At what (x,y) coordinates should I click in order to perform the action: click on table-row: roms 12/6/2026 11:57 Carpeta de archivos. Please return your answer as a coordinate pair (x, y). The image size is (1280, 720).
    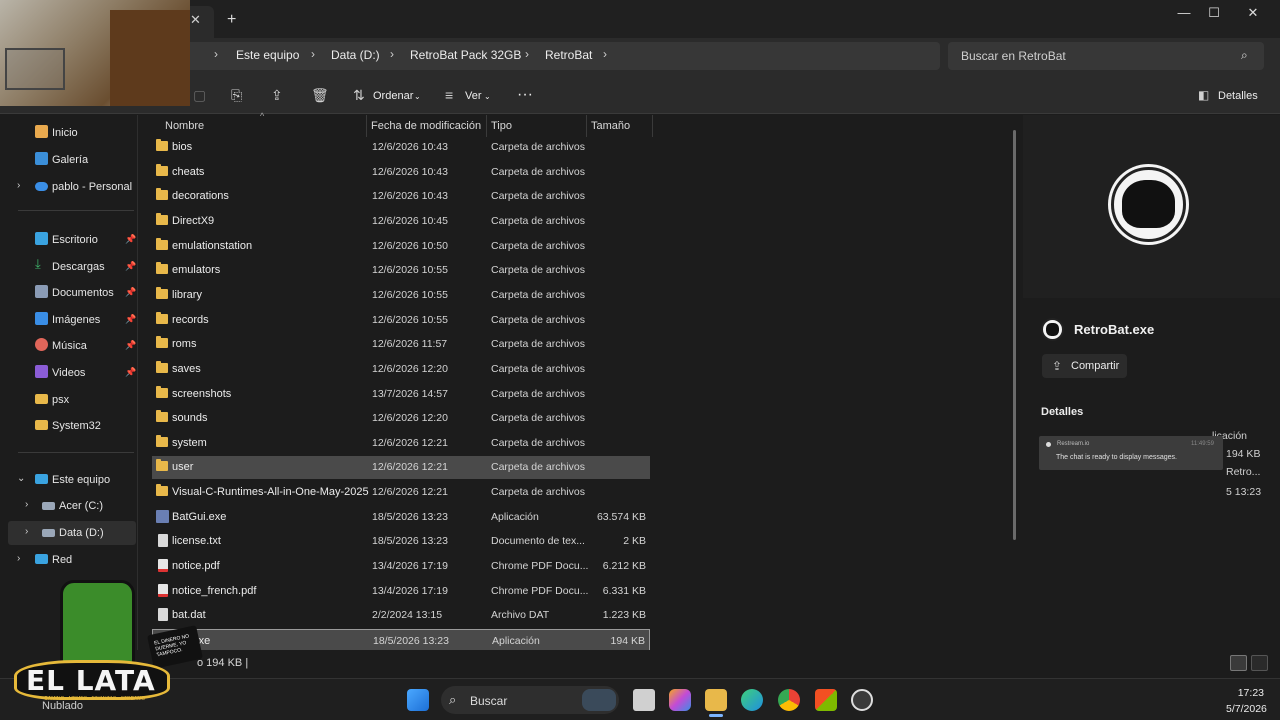
    Looking at the image, I should click on (401, 344).